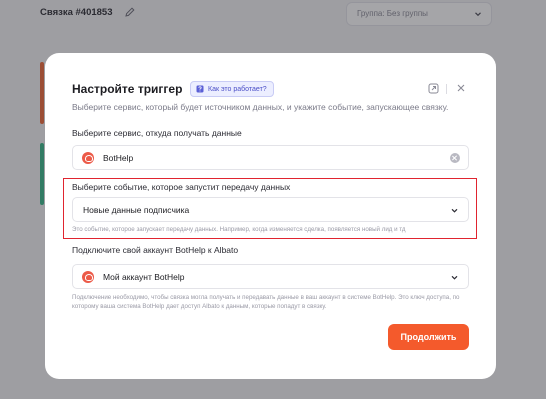 Image resolution: width=546 pixels, height=399 pixels. I want to click on clear-icon, so click(455, 158).